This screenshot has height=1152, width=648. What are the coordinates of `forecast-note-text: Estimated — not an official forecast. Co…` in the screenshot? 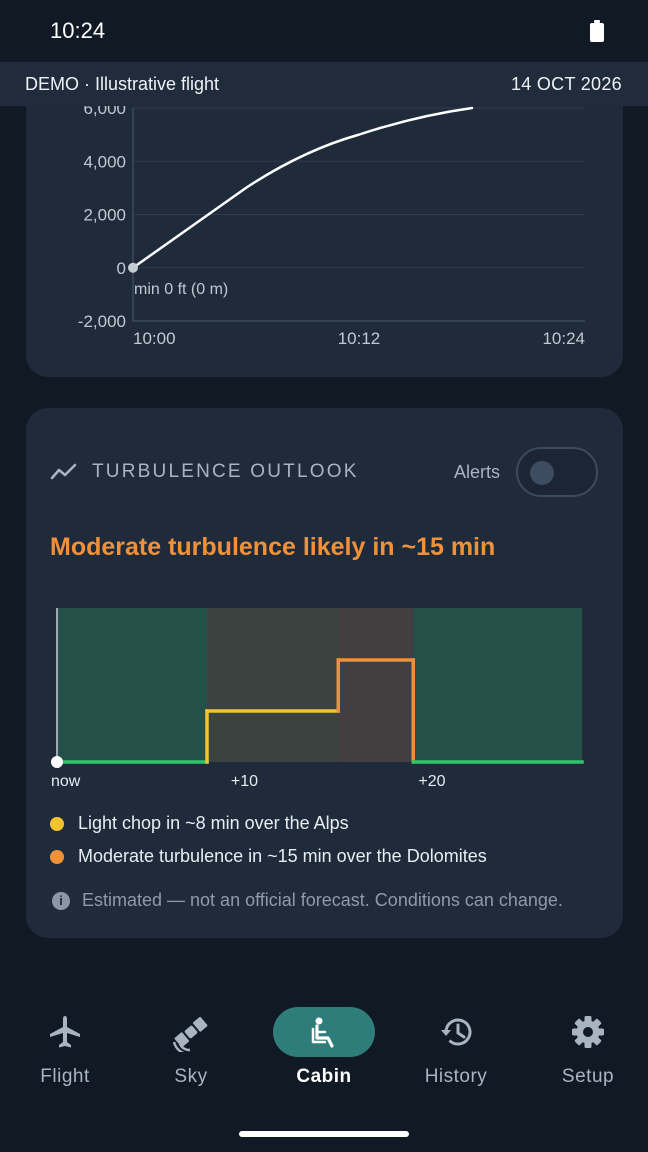 It's located at (322, 900).